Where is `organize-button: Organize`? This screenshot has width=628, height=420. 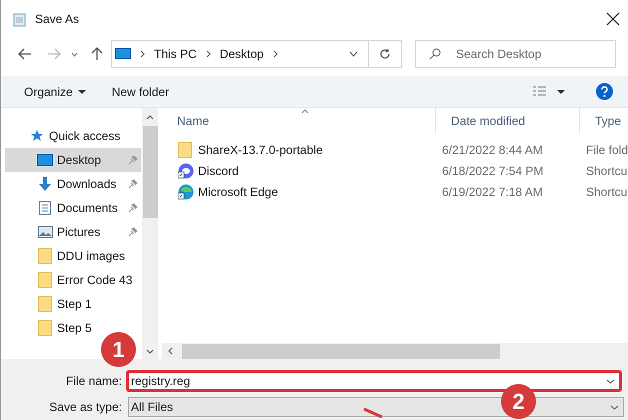 organize-button: Organize is located at coordinates (55, 91).